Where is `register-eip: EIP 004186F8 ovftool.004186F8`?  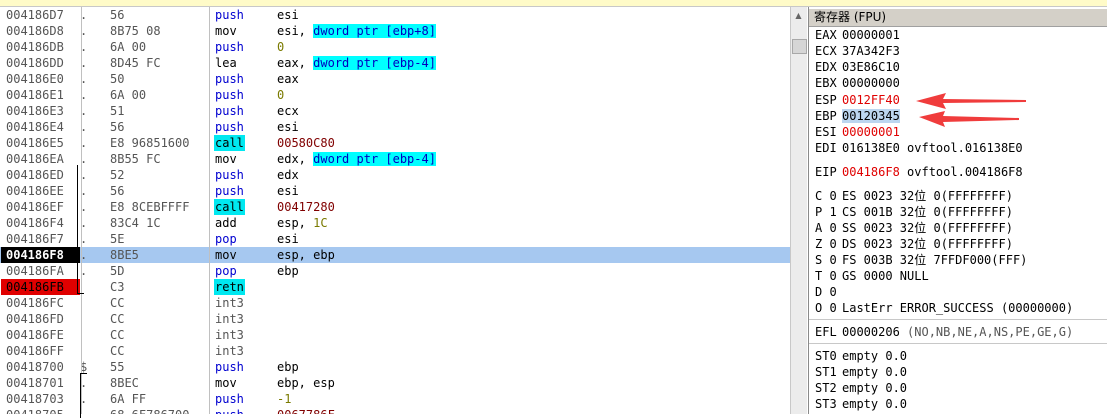 register-eip: EIP 004186F8 ovftool.004186F8 is located at coordinates (919, 172).